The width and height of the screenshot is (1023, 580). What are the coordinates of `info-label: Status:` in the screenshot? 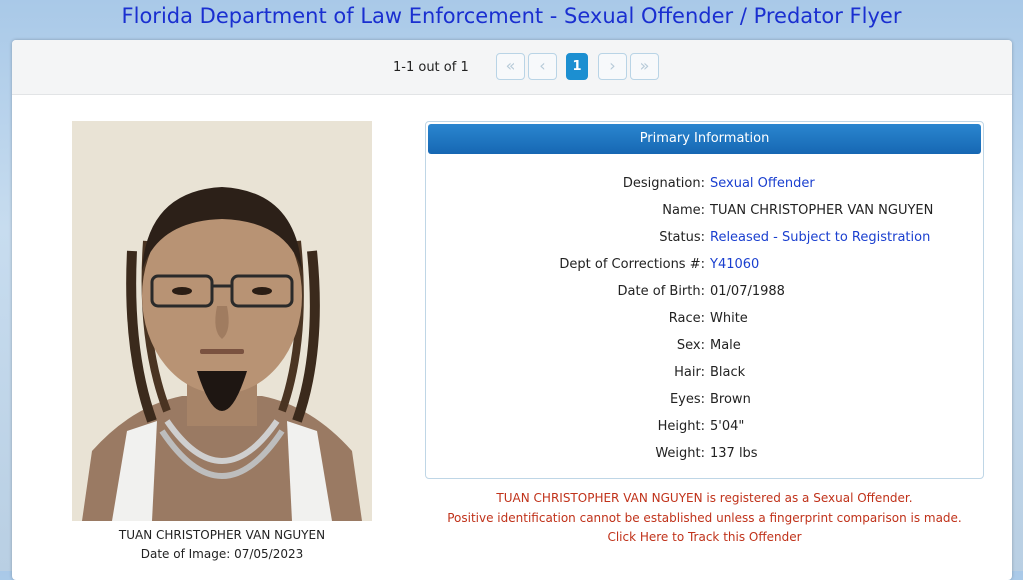 It's located at (682, 237).